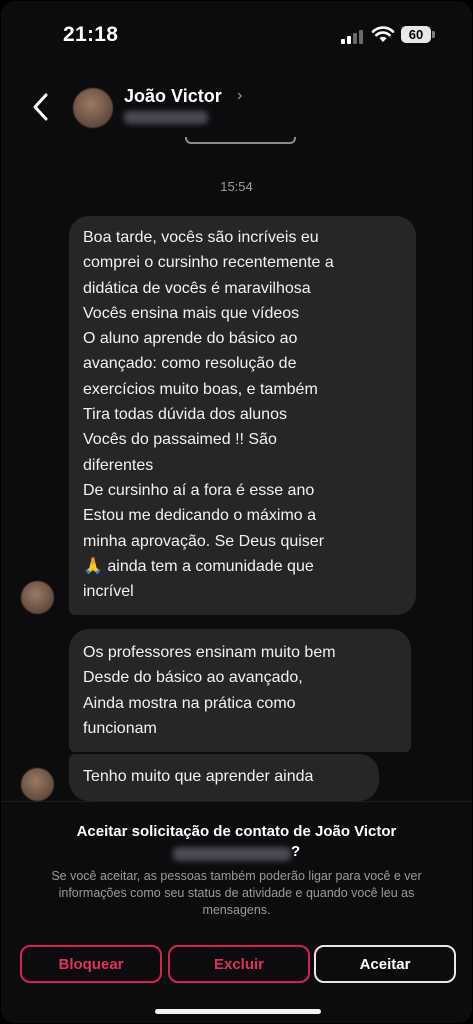  I want to click on status-time: 21:18, so click(91, 34).